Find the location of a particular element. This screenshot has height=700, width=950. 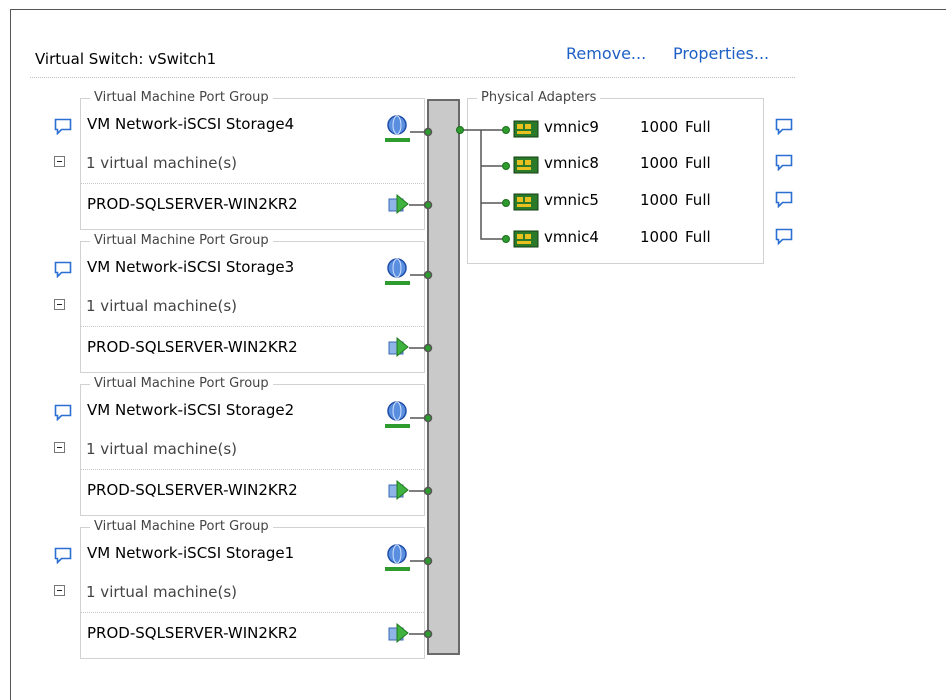

uplink-connectors is located at coordinates (482, 184).